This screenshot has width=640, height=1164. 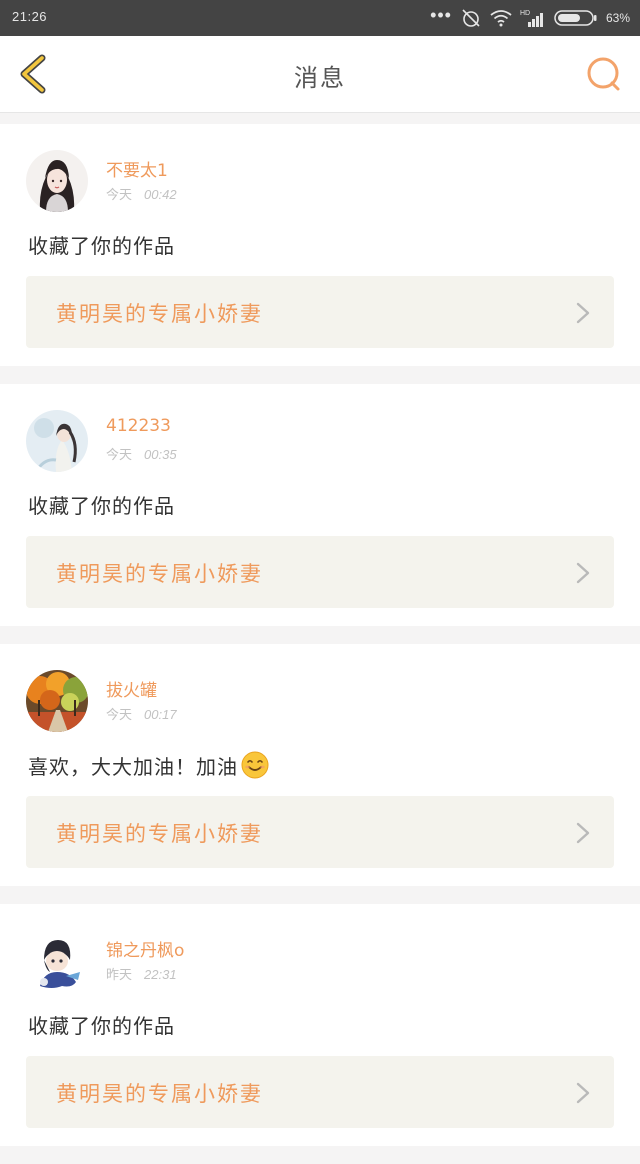 What do you see at coordinates (30, 16) in the screenshot?
I see `status-time: 21:26` at bounding box center [30, 16].